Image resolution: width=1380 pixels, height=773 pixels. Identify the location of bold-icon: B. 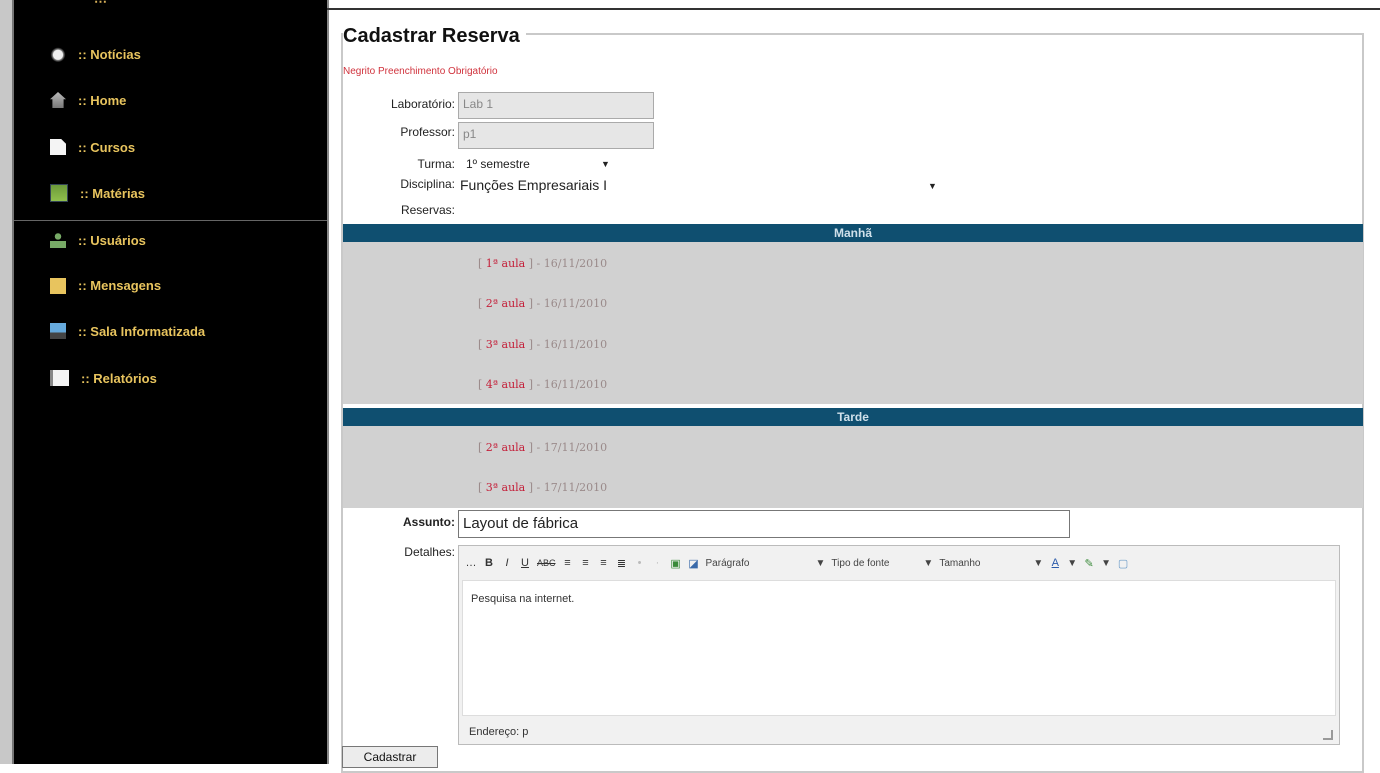
(489, 563).